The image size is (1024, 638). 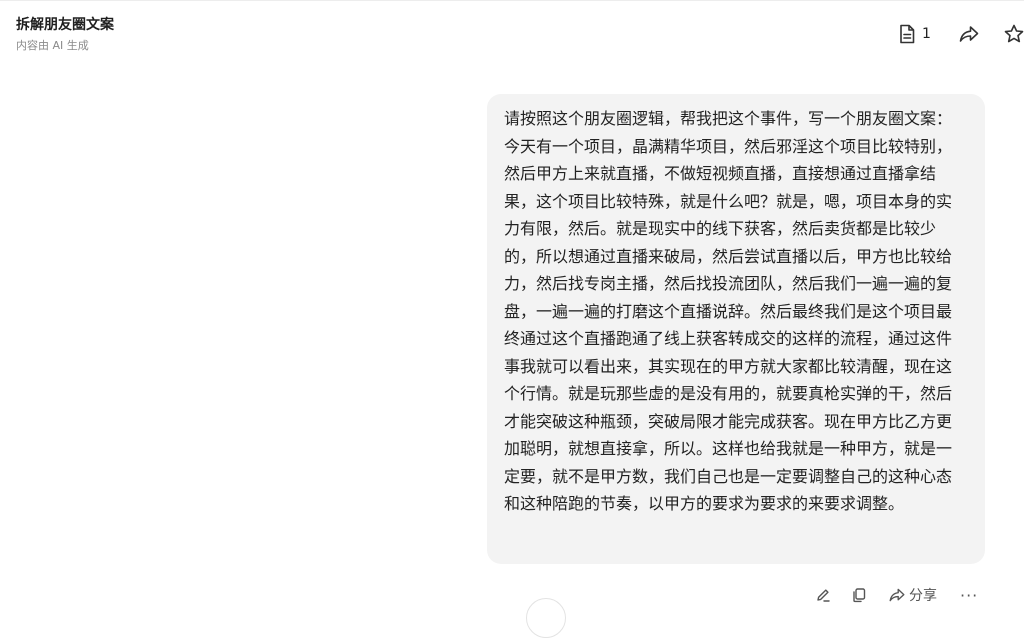 What do you see at coordinates (52, 45) in the screenshot?
I see `ai-generated-note: 内容由 AI 生成` at bounding box center [52, 45].